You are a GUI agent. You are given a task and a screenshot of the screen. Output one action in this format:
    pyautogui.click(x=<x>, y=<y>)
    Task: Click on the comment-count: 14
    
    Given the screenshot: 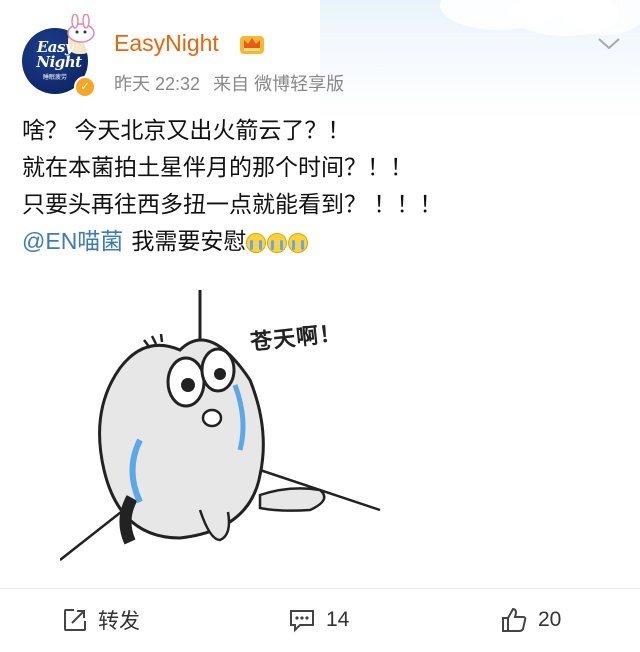 What is the action you would take?
    pyautogui.click(x=338, y=619)
    